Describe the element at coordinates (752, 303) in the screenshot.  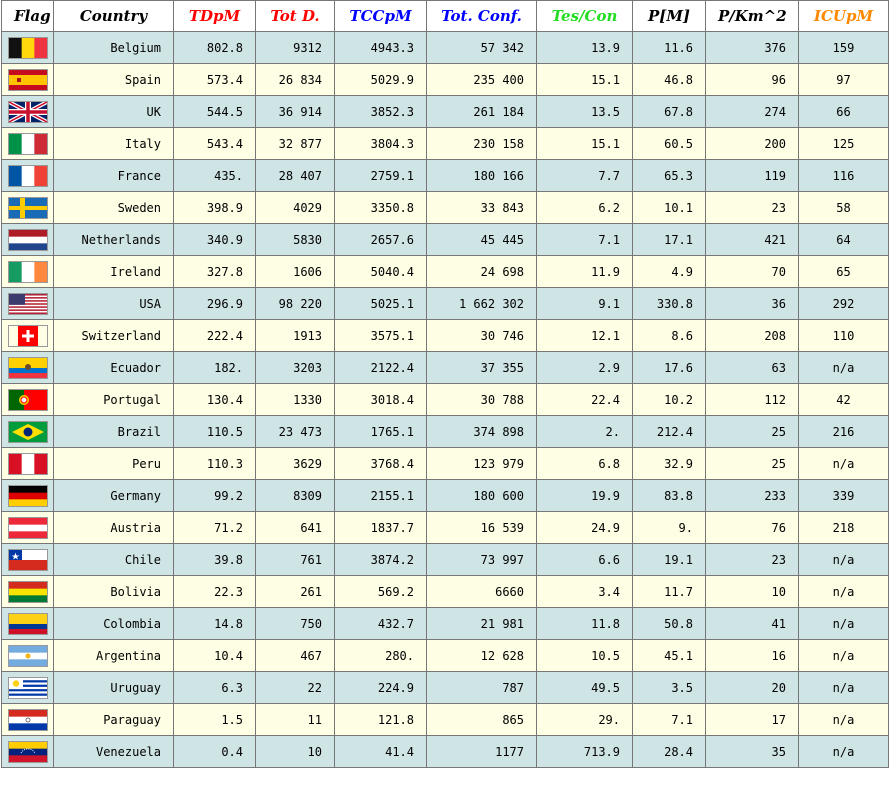
I see `pkm-cell: 36` at that location.